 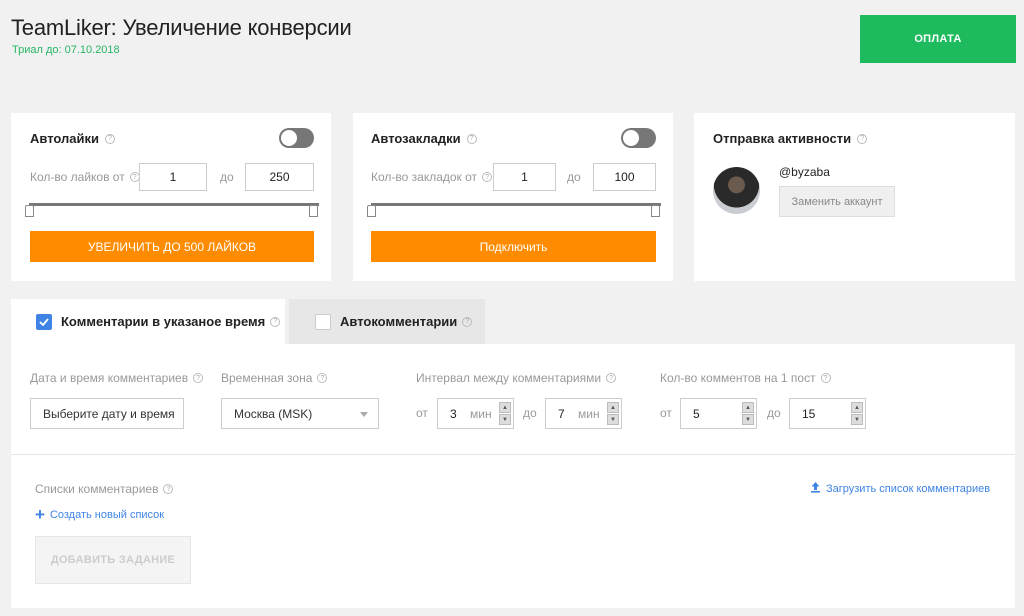 I want to click on chevron-down-icon, so click(x=364, y=414).